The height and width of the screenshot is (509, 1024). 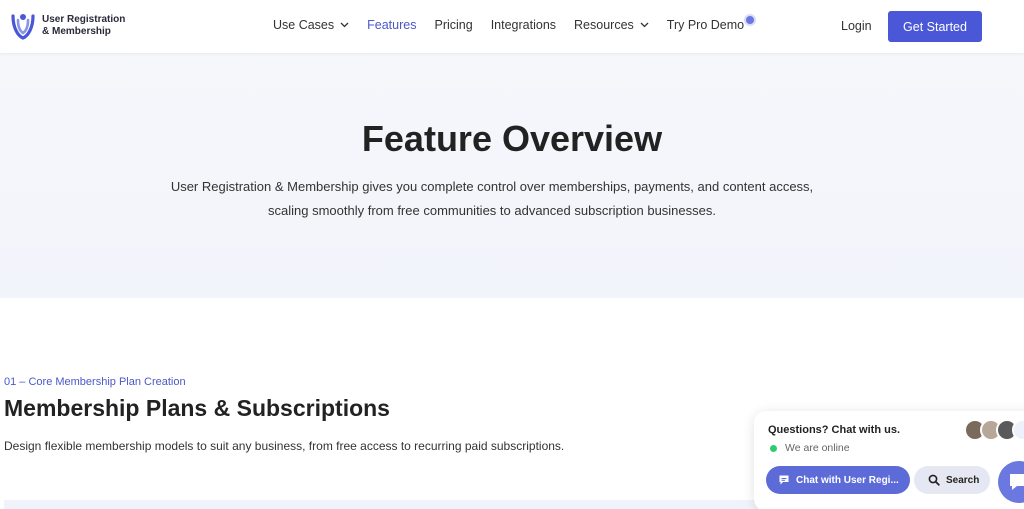 I want to click on section-eyebrow: 01 – Core Membership Plan Creation, so click(x=95, y=382).